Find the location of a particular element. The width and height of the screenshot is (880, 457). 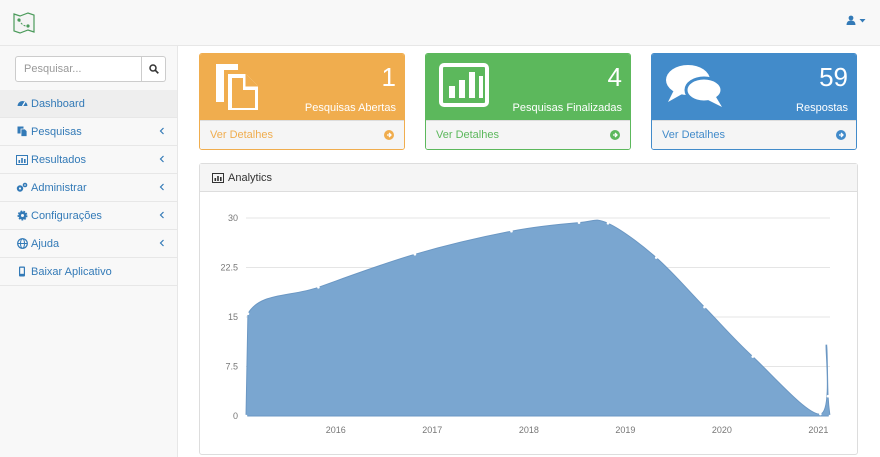

y-tick-label: 22.5 is located at coordinates (229, 268).